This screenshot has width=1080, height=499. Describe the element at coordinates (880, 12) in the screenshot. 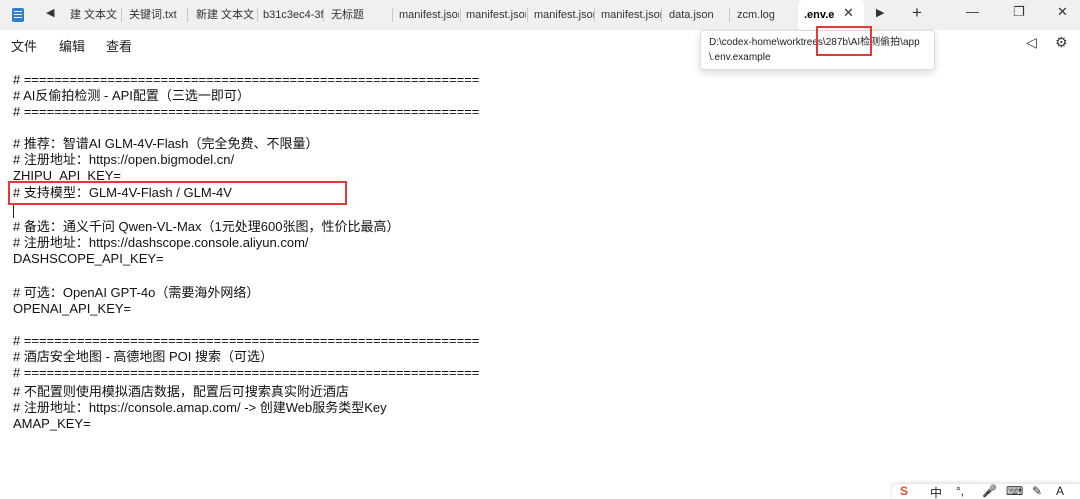

I see `scroll-tabs-right-icon: ▶` at that location.